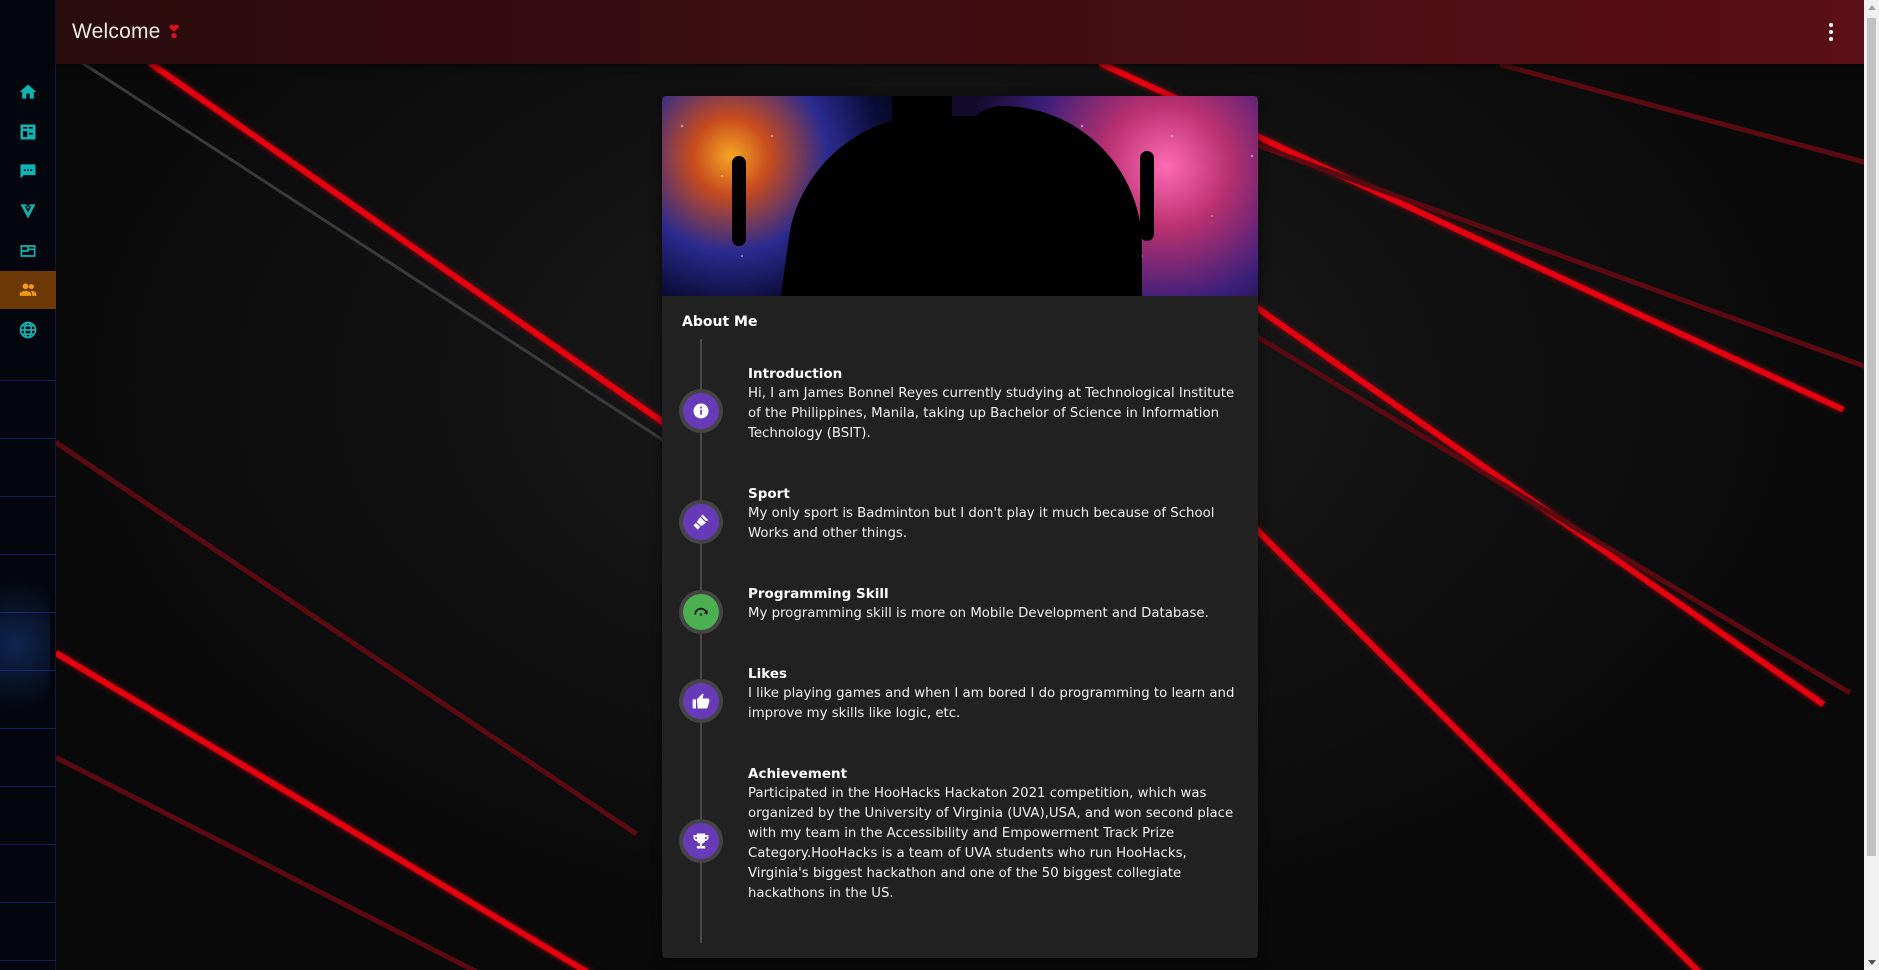  I want to click on trophy-icon, so click(701, 841).